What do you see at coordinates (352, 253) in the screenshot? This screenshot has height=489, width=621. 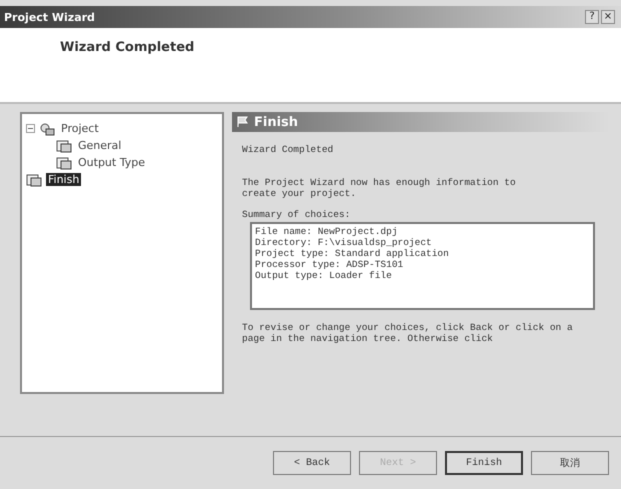 I see `summary-line: Project type: Standard application` at bounding box center [352, 253].